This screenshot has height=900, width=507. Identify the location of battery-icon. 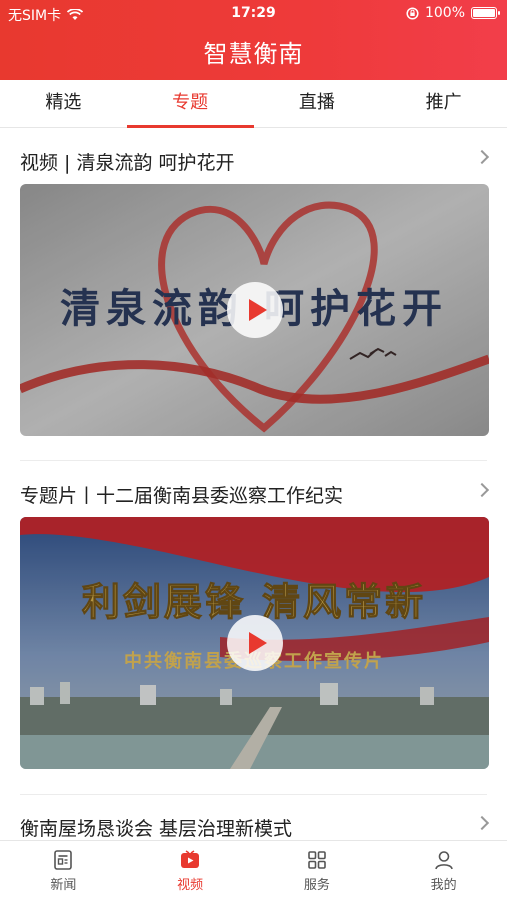
(485, 13).